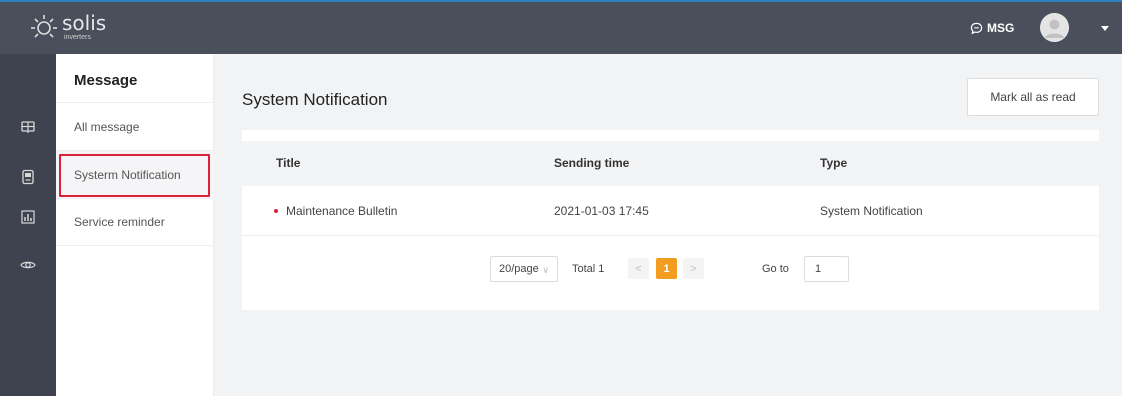 The image size is (1122, 396). Describe the element at coordinates (315, 99) in the screenshot. I see `page-title: System Notification` at that location.